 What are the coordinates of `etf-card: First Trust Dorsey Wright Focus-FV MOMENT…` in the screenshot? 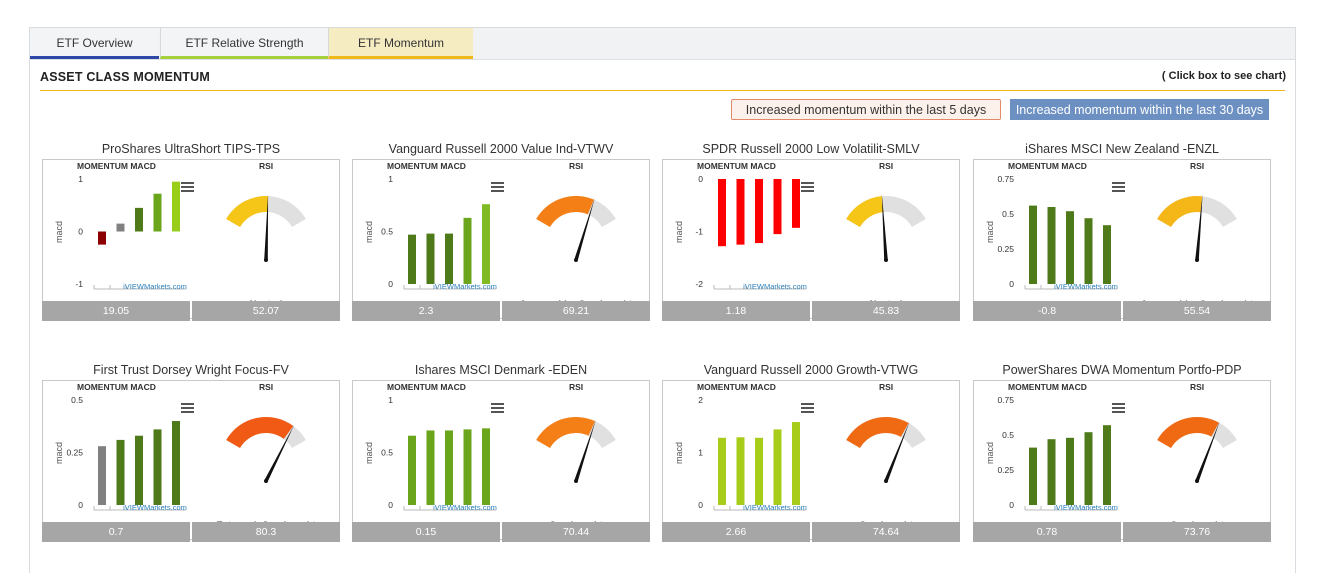 It's located at (191, 463).